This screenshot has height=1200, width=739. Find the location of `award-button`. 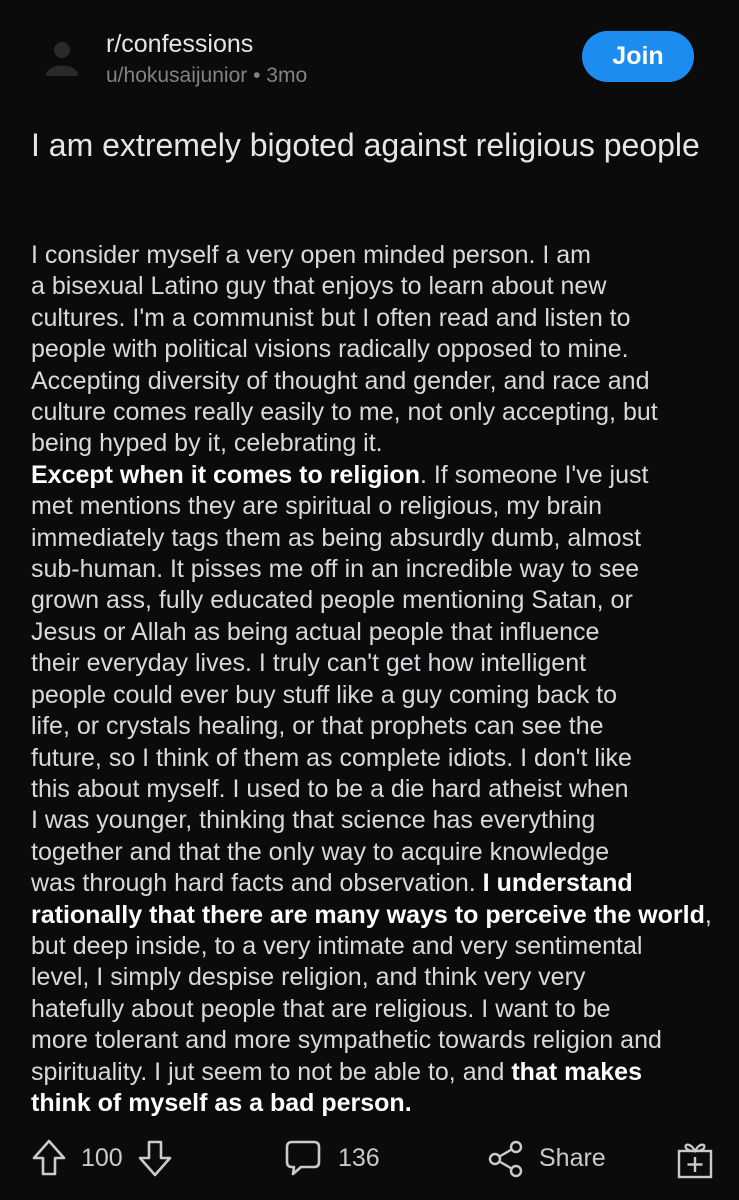

award-button is located at coordinates (695, 1159).